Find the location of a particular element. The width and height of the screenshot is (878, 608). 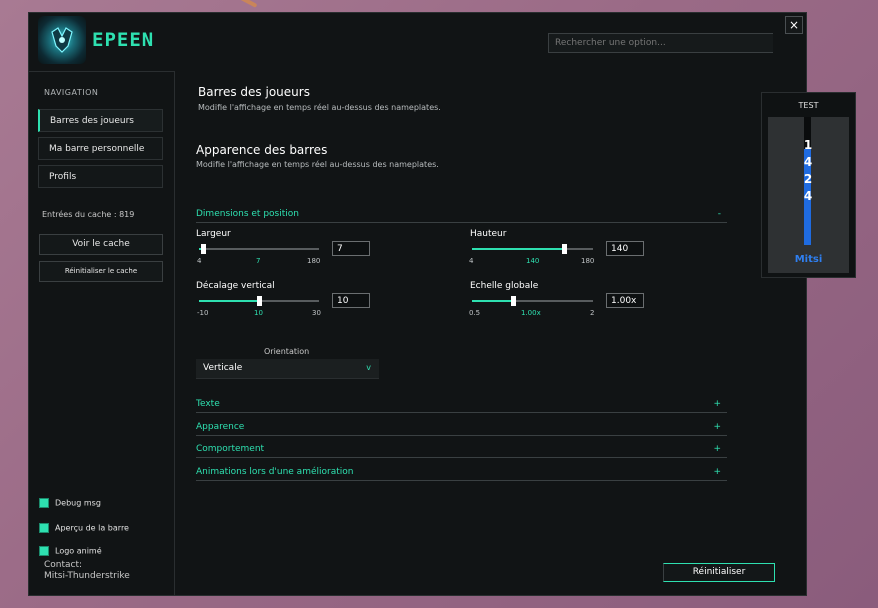

echelle-slider is located at coordinates (532, 301).